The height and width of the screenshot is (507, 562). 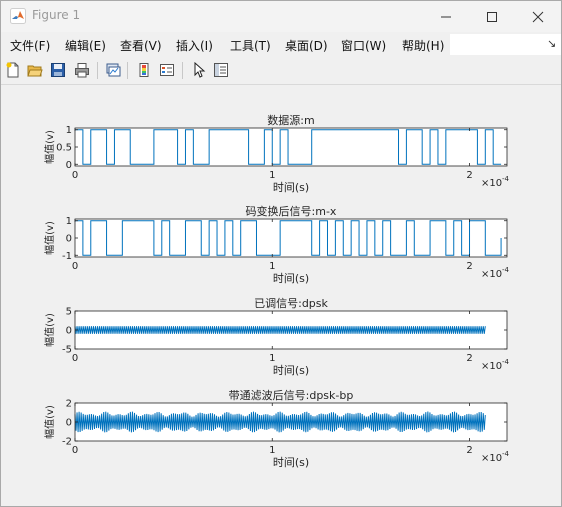 What do you see at coordinates (67, 442) in the screenshot?
I see `y-tick-label: -2` at bounding box center [67, 442].